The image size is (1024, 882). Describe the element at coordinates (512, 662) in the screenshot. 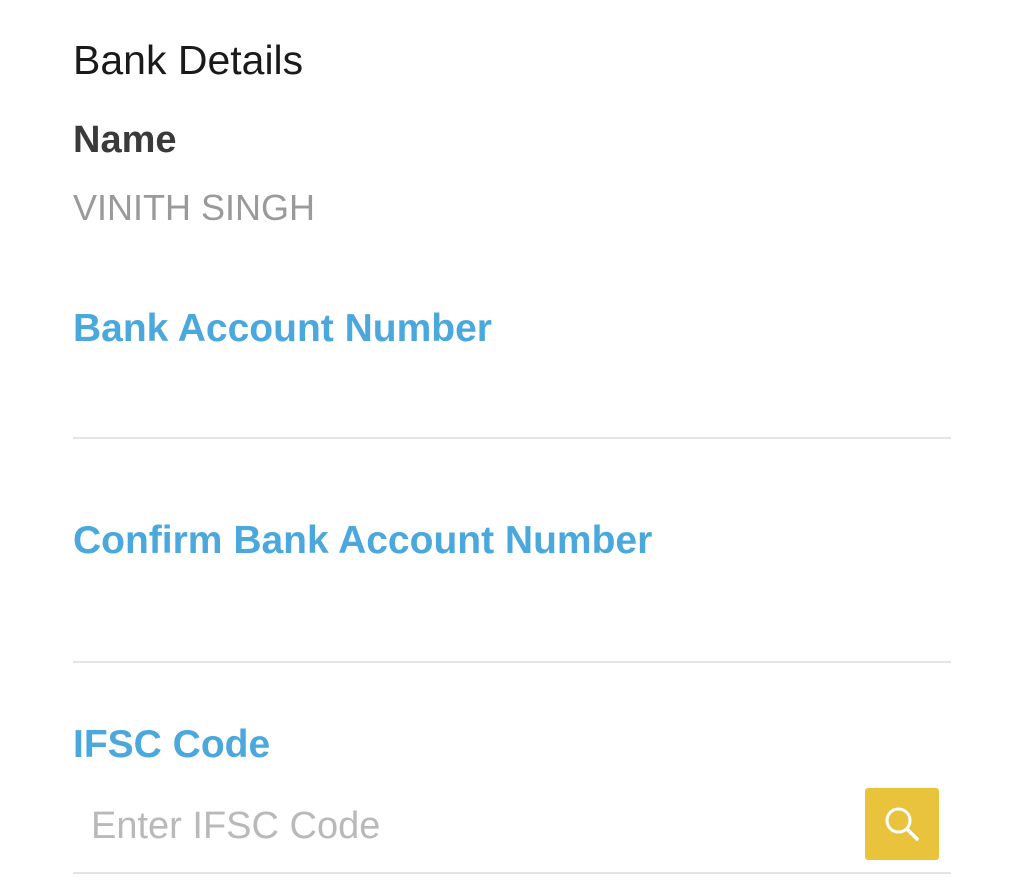

I see `confirm-account-number-underline` at that location.